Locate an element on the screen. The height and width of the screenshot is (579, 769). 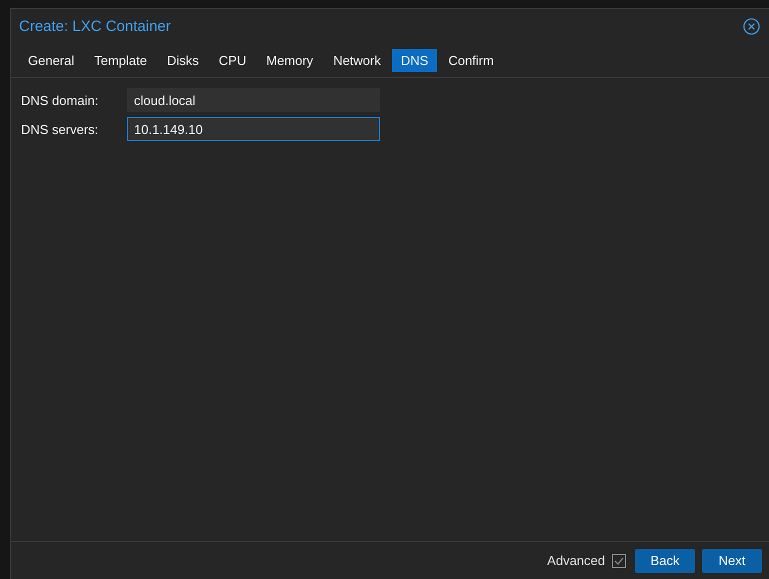
field-label: DNS servers: is located at coordinates (60, 129).